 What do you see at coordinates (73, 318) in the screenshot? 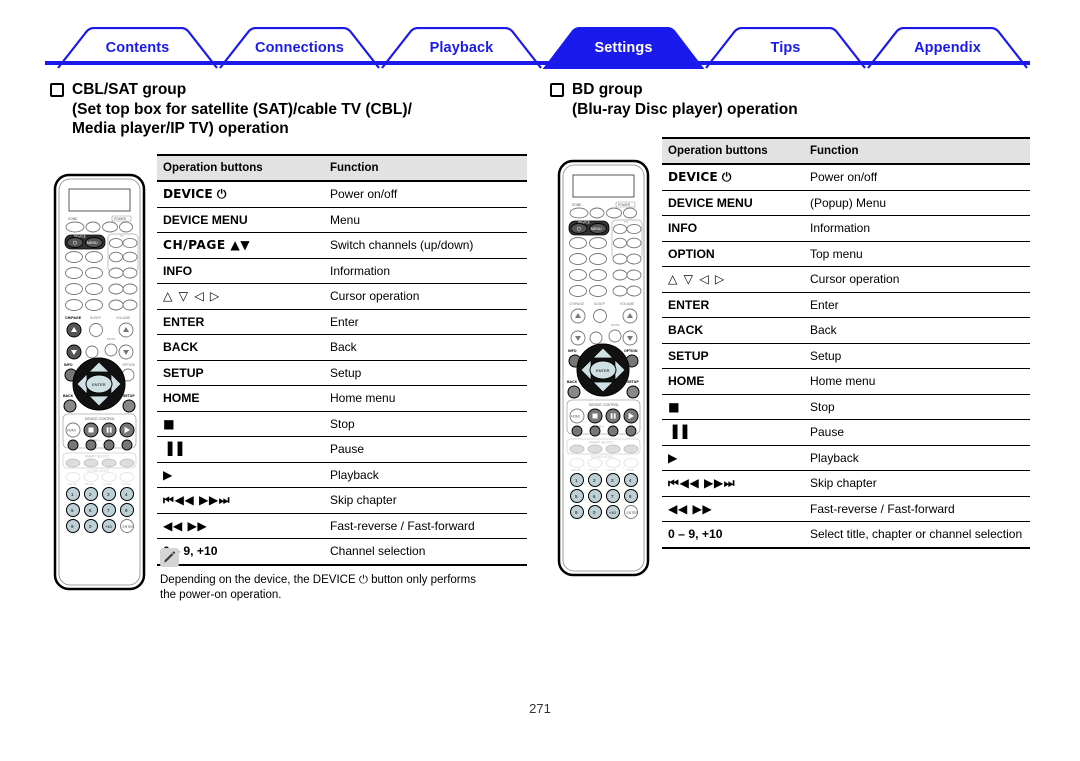
I see `svg-text: CH/PAGE` at bounding box center [73, 318].